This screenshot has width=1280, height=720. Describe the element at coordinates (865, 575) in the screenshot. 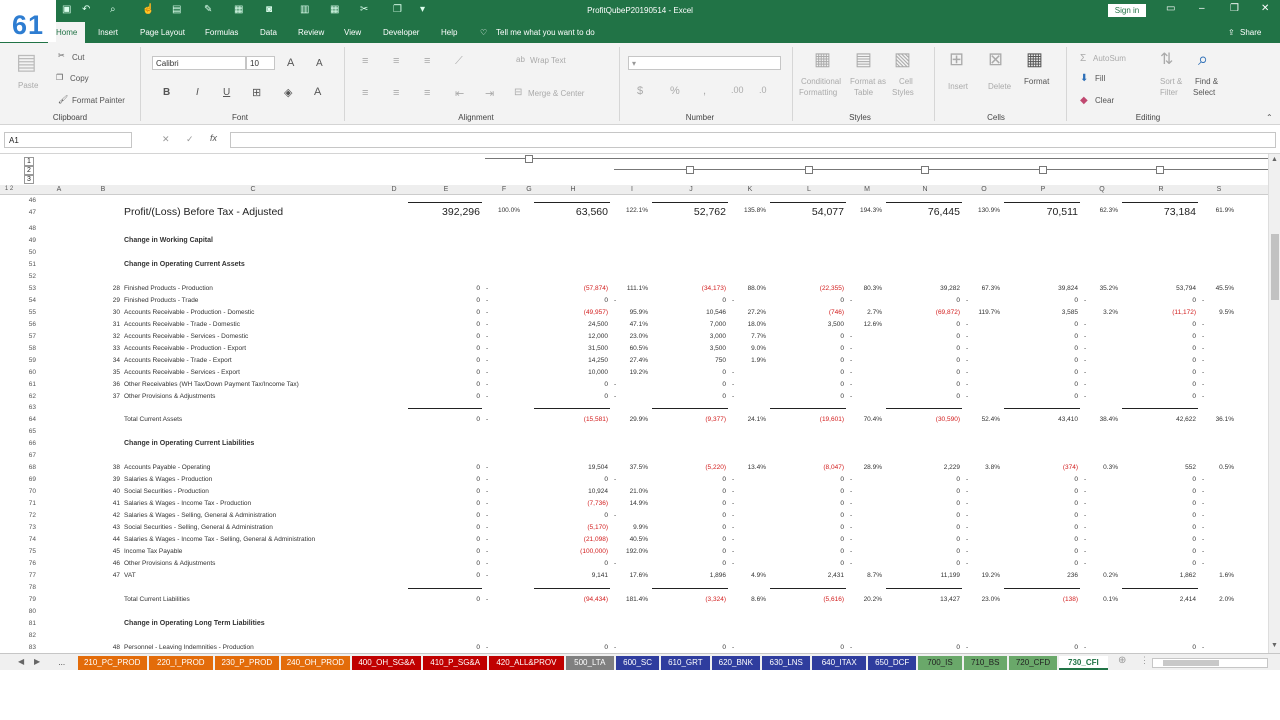

I see `percent-cell: 8.7%` at that location.